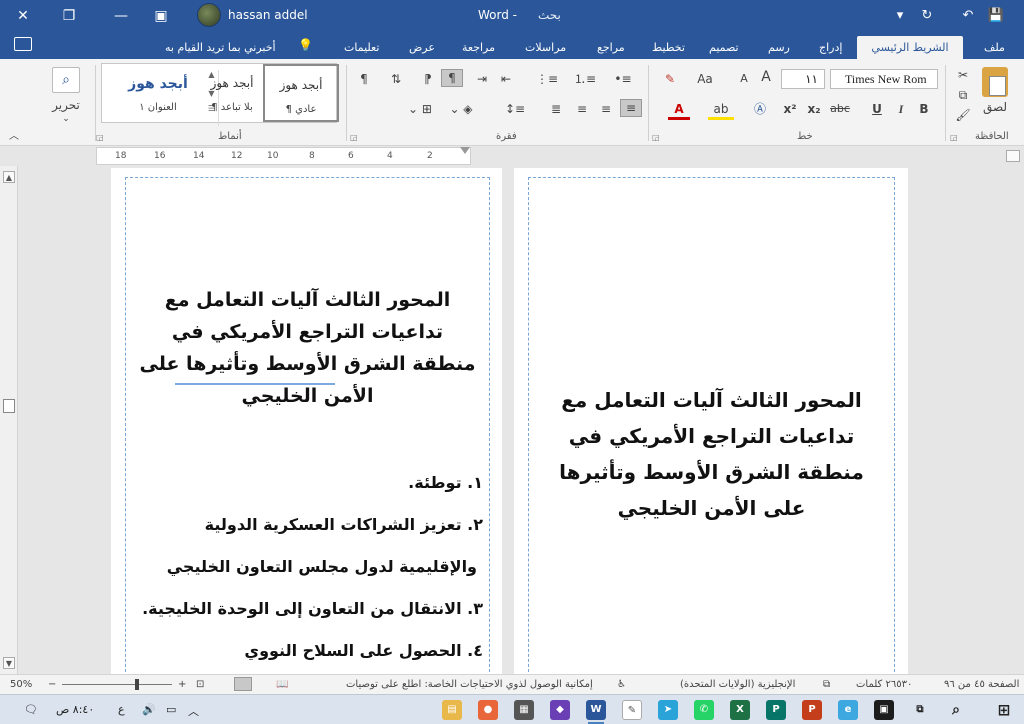 This screenshot has height=724, width=1024. What do you see at coordinates (9, 406) in the screenshot?
I see `scroll-thumb` at bounding box center [9, 406].